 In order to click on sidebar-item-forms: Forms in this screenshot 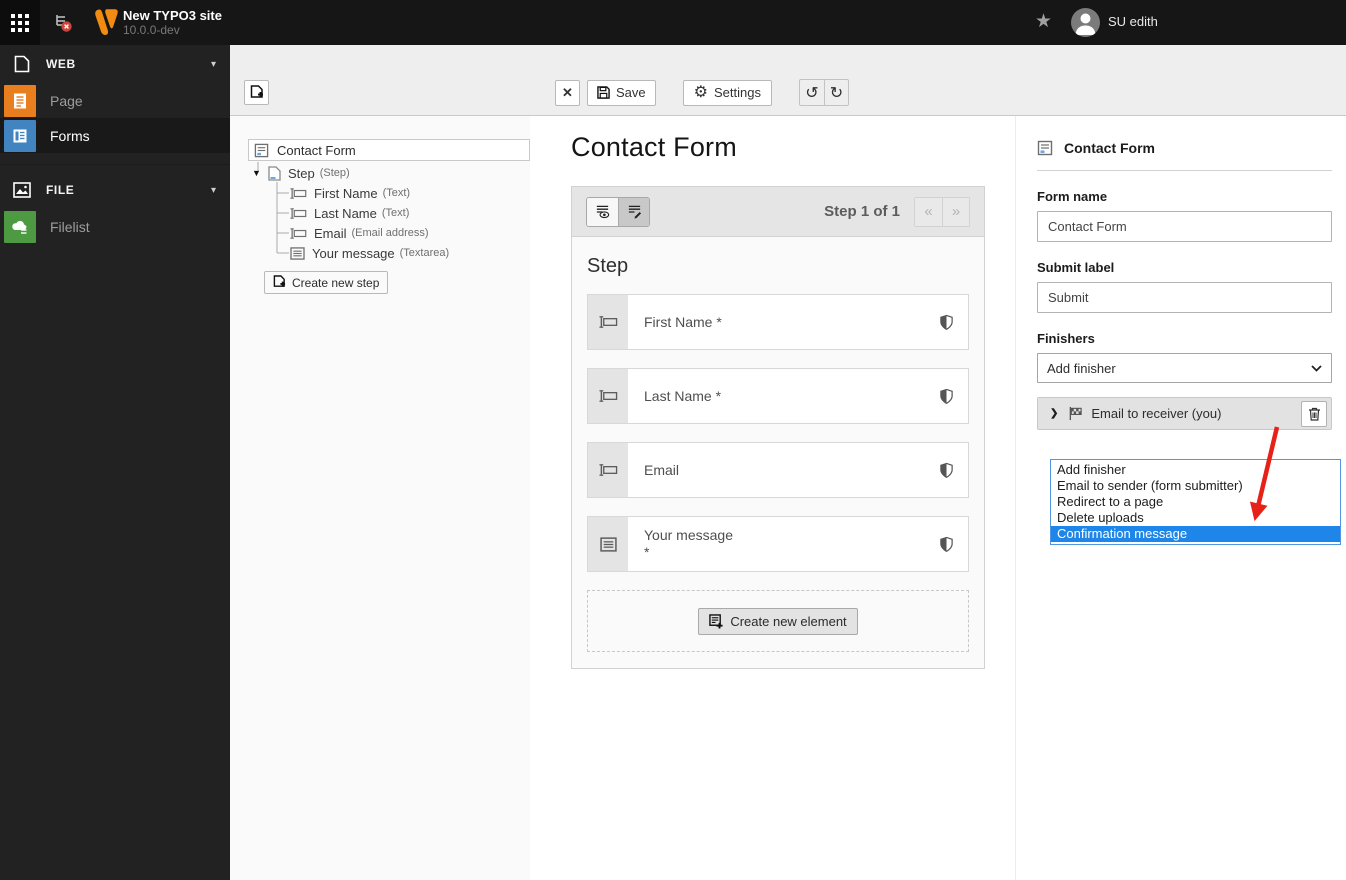, I will do `click(115, 135)`.